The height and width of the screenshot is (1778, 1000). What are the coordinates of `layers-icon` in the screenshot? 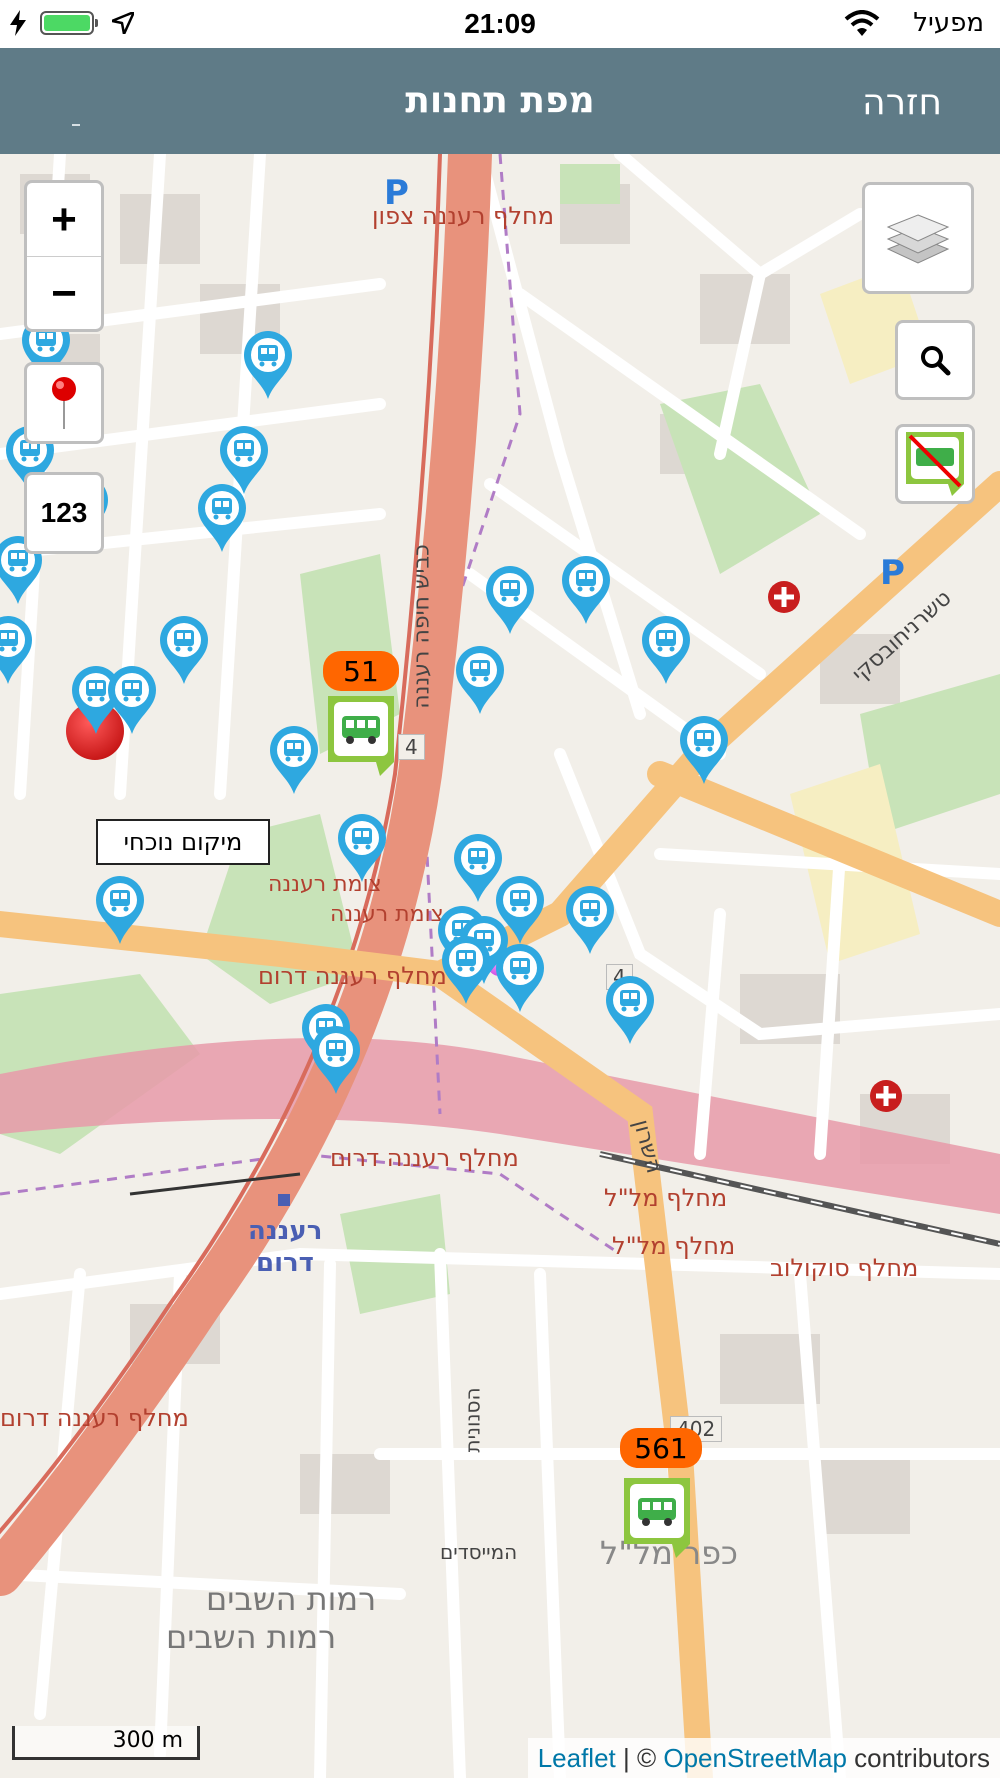 It's located at (918, 239).